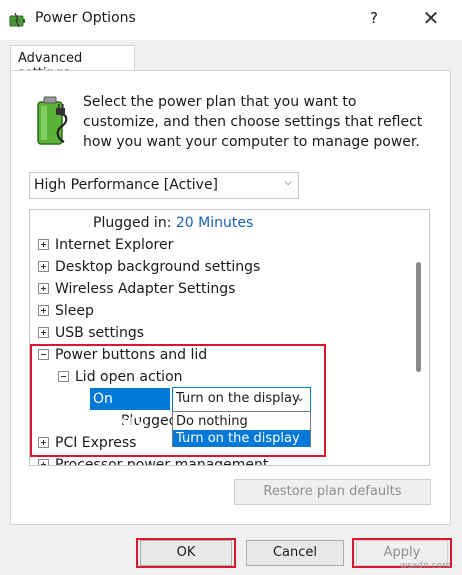 Image resolution: width=462 pixels, height=575 pixels. Describe the element at coordinates (186, 553) in the screenshot. I see `highlight-box-ok` at that location.